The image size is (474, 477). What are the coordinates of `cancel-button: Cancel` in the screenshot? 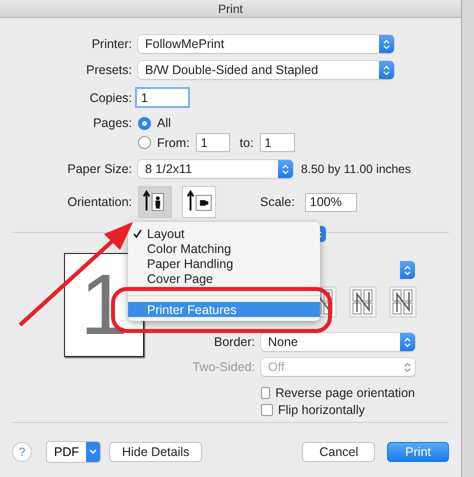 It's located at (339, 452).